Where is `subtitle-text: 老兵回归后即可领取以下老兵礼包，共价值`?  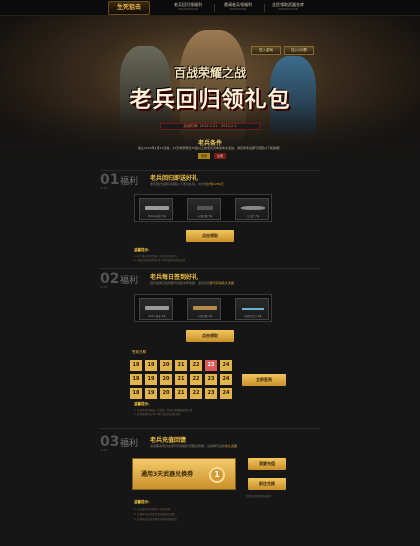
subtitle-text: 老兵回归后即可领取以下老兵礼包，共价值 is located at coordinates (179, 184).